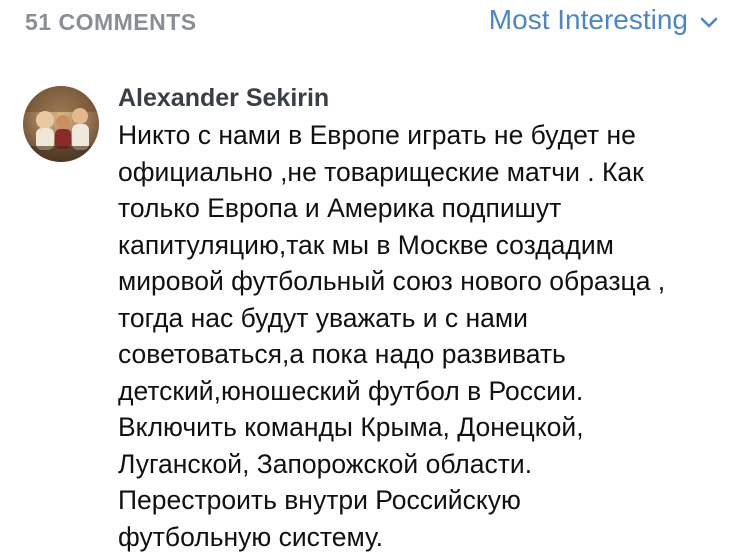 This screenshot has height=555, width=730. Describe the element at coordinates (422, 281) in the screenshot. I see `comment-text-line: мировой футбольный союз нового образца ,` at that location.